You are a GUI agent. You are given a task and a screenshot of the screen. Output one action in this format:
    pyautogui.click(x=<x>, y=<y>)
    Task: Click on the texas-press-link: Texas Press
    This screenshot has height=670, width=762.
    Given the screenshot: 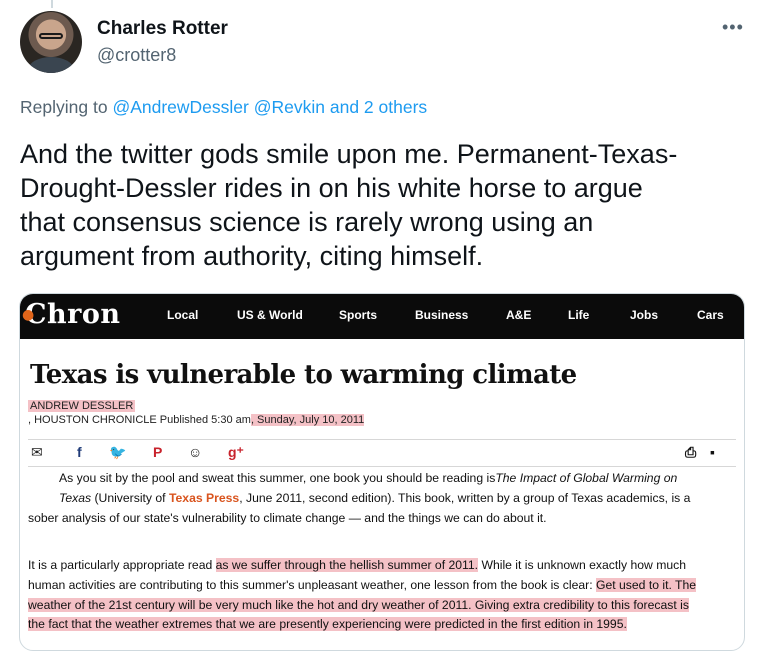 What is the action you would take?
    pyautogui.click(x=204, y=497)
    